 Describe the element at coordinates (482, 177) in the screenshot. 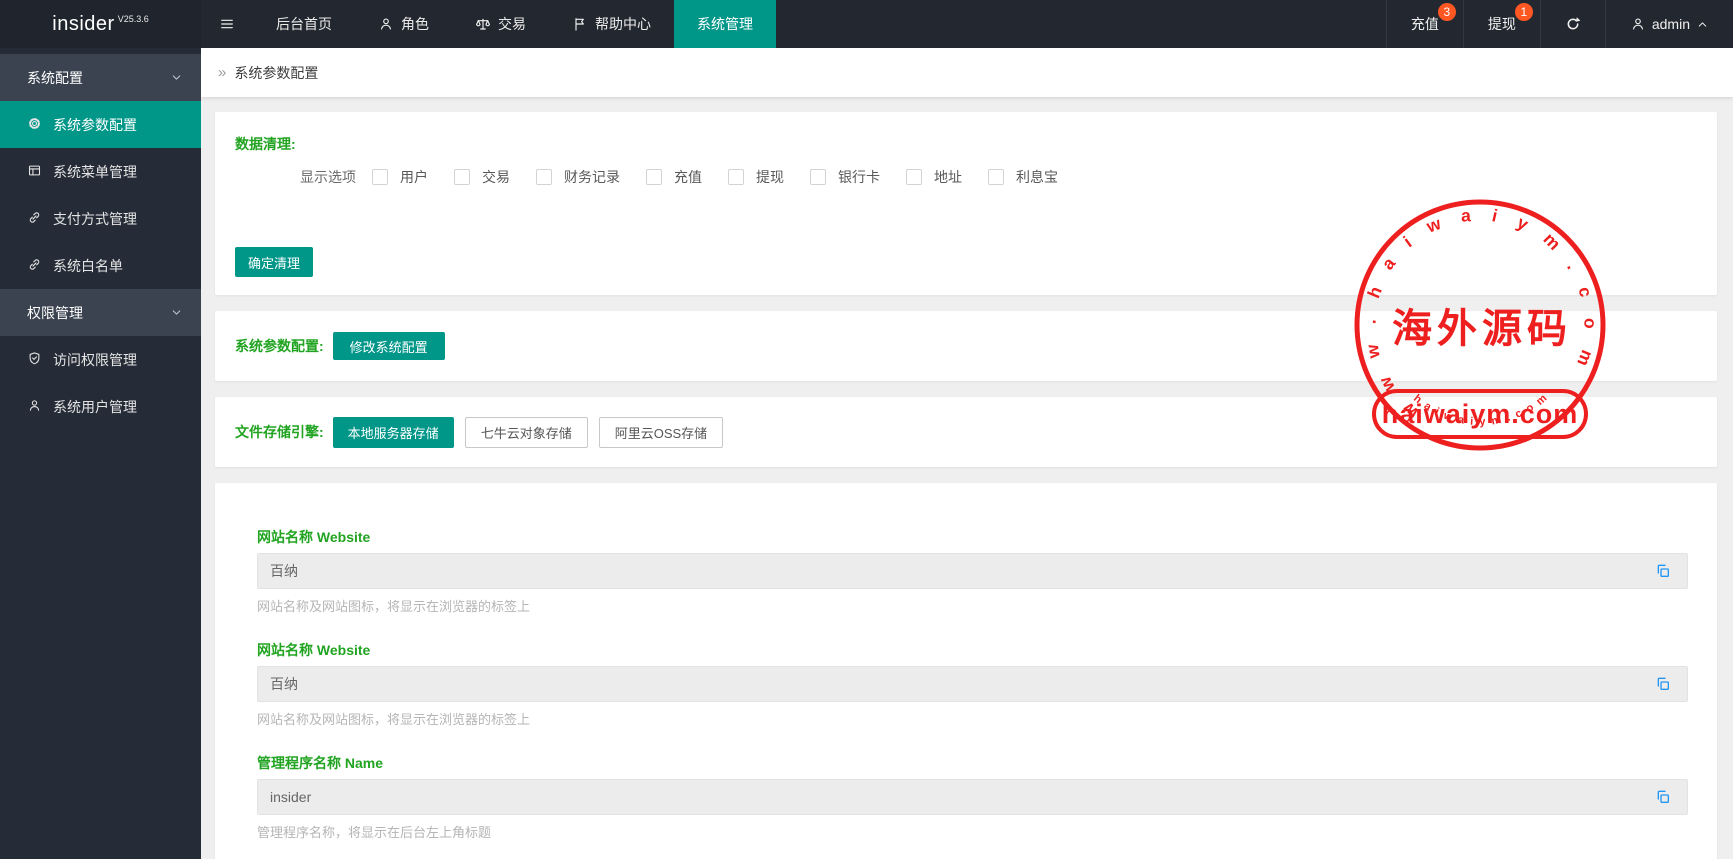

I see `cleanup-option-transactions: 交易` at that location.